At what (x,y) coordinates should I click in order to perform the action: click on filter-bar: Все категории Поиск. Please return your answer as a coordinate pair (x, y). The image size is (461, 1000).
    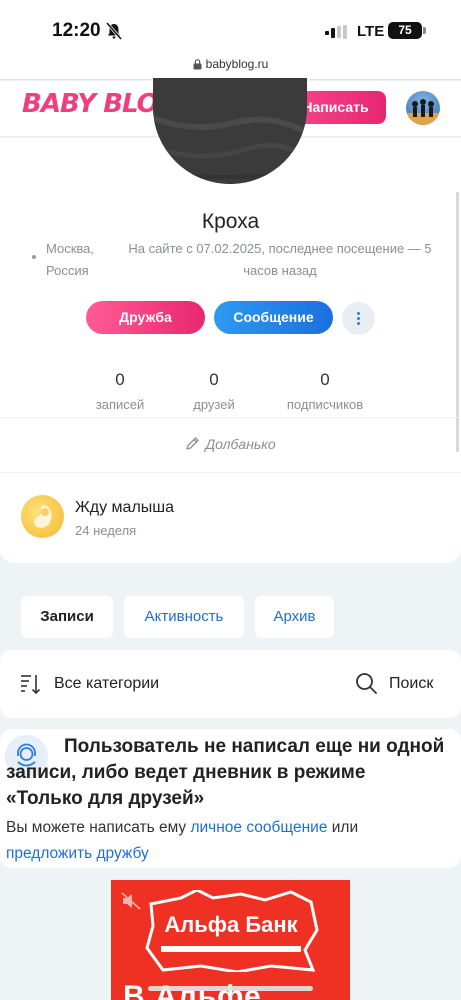
    Looking at the image, I should click on (230, 684).